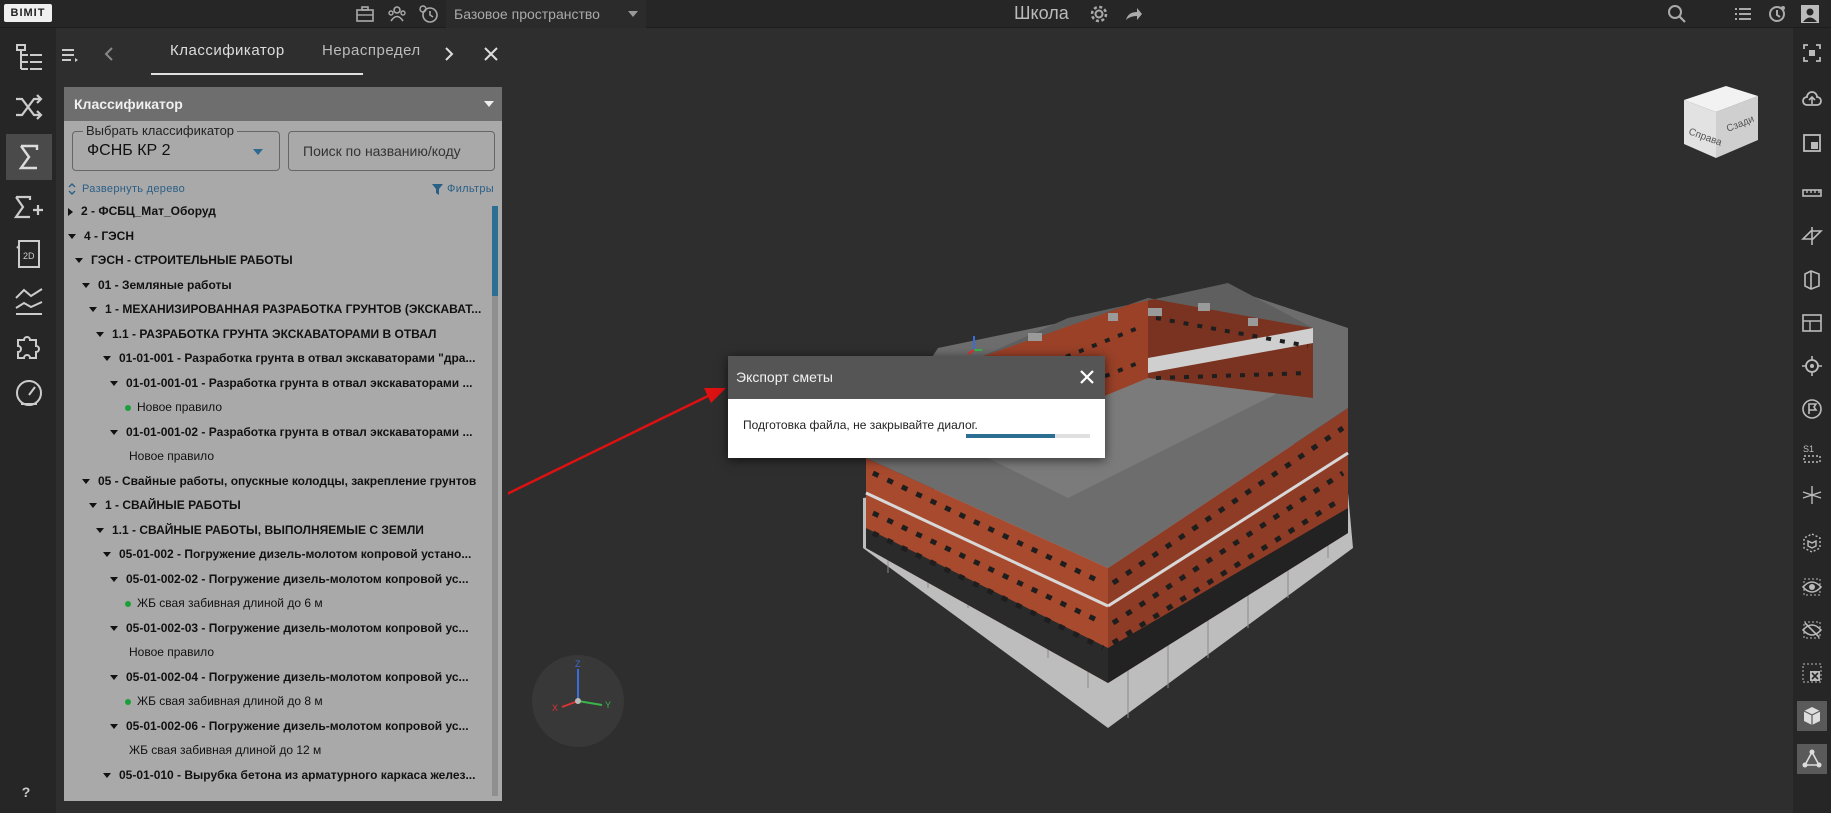 This screenshot has width=1831, height=813. What do you see at coordinates (152, 505) in the screenshot?
I see `tree-node: 1 - СВАЙНЫЕ РАБОТЫ` at bounding box center [152, 505].